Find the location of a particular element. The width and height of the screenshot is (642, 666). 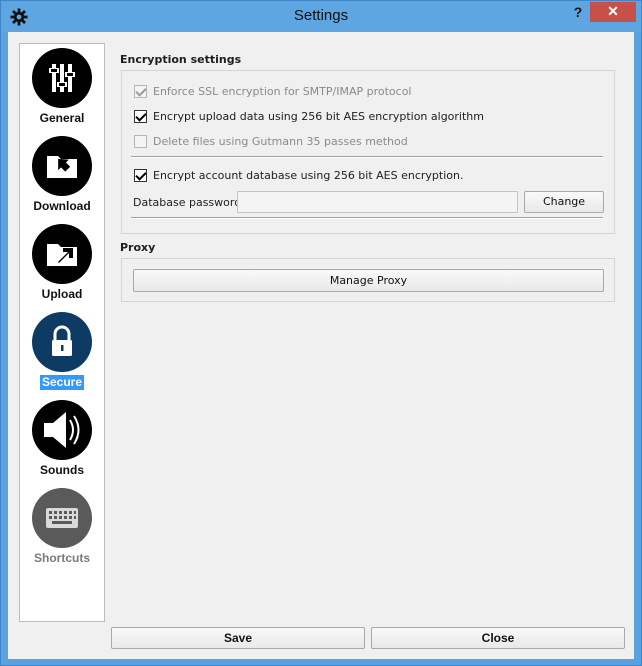

keyboard-icon is located at coordinates (62, 518).